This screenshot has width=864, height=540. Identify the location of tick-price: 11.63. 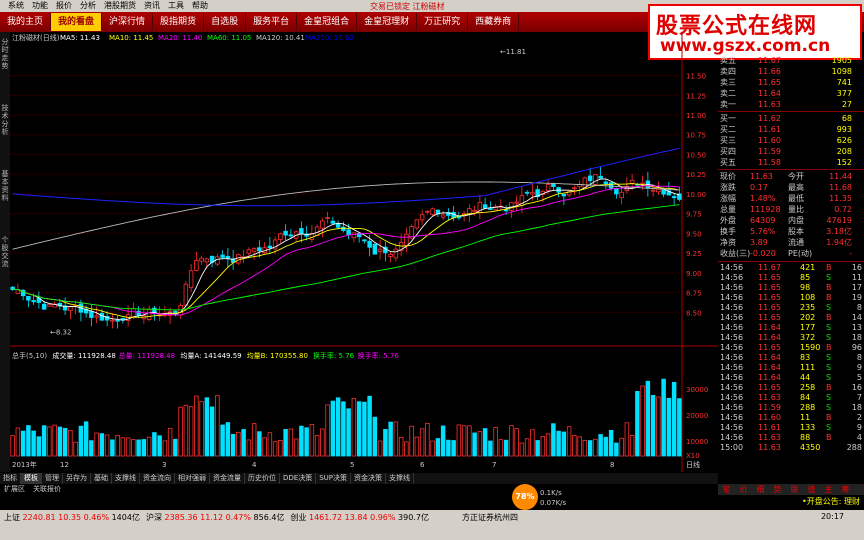
(769, 447).